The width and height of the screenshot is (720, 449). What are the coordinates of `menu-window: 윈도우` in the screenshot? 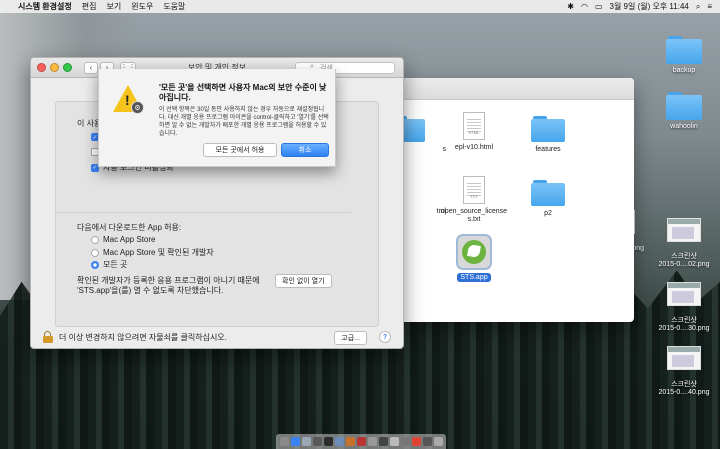 It's located at (142, 6).